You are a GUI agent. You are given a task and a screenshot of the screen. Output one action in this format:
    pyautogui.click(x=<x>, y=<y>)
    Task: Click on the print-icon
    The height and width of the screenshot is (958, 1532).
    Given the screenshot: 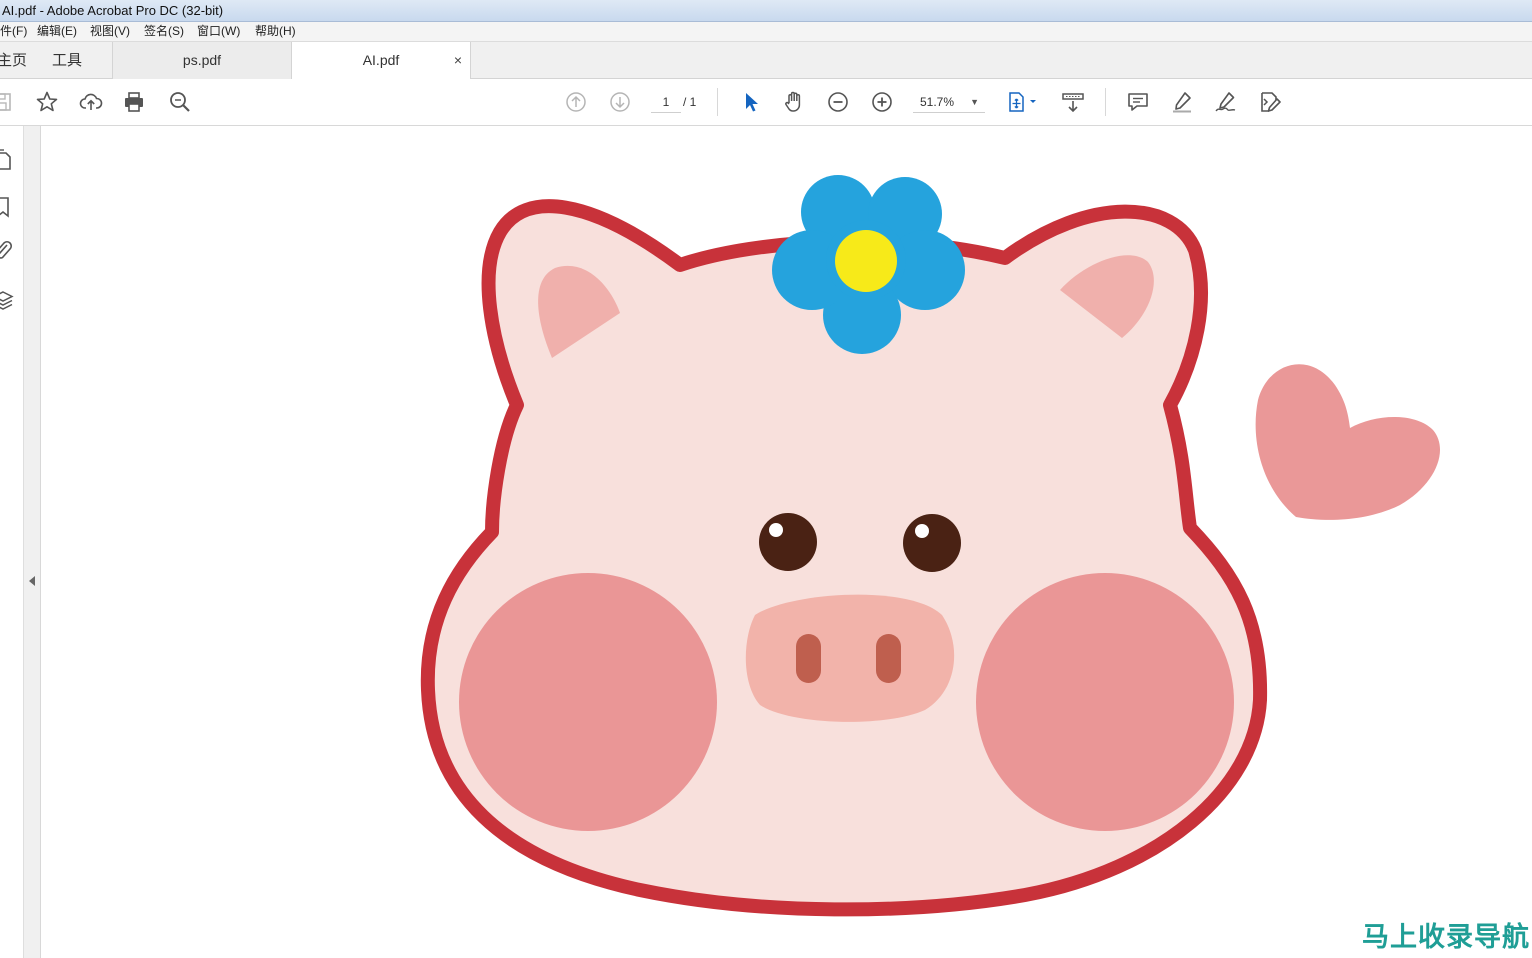 What is the action you would take?
    pyautogui.click(x=134, y=102)
    